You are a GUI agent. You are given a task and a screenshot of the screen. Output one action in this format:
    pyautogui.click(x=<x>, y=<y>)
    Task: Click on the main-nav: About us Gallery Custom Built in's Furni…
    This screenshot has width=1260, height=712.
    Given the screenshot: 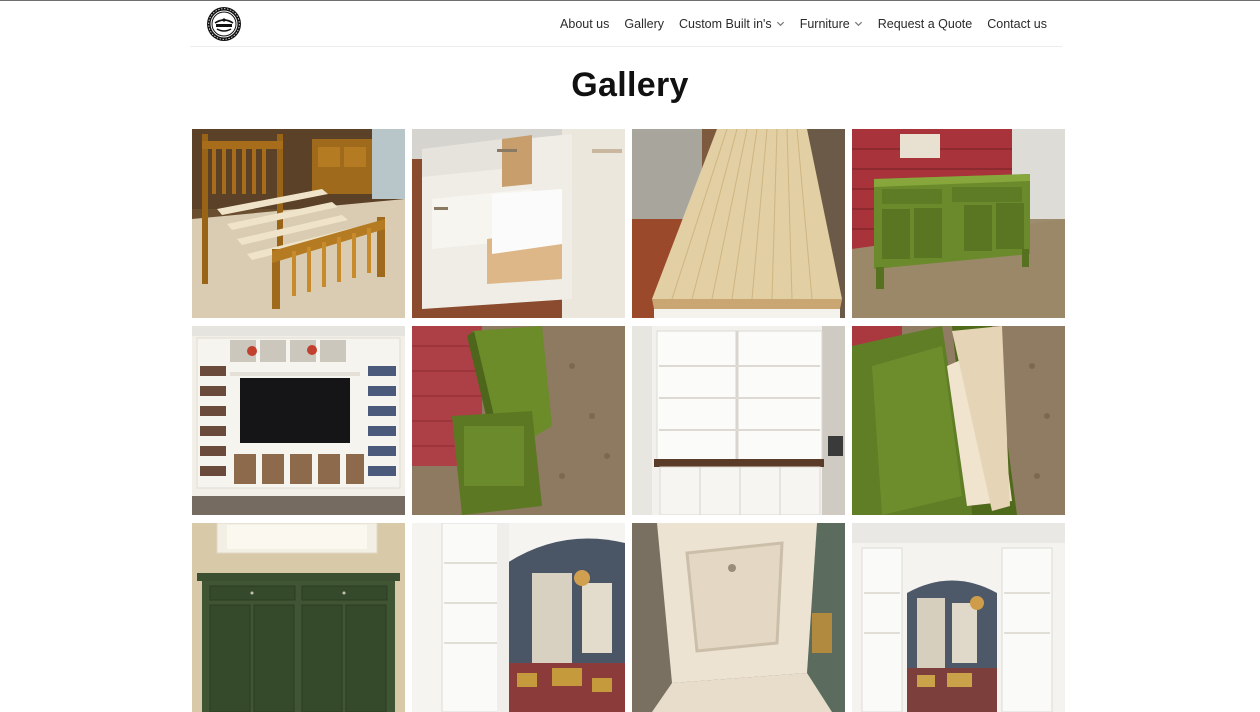 What is the action you would take?
    pyautogui.click(x=796, y=23)
    